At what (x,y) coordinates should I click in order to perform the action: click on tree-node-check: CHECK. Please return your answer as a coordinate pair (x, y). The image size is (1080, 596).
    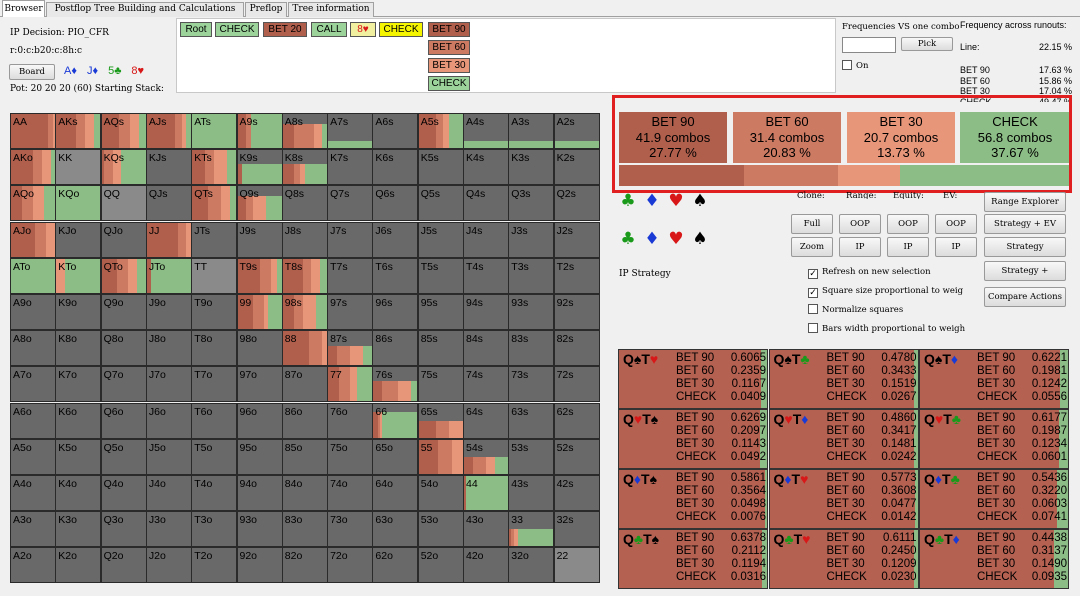
    Looking at the image, I should click on (237, 29).